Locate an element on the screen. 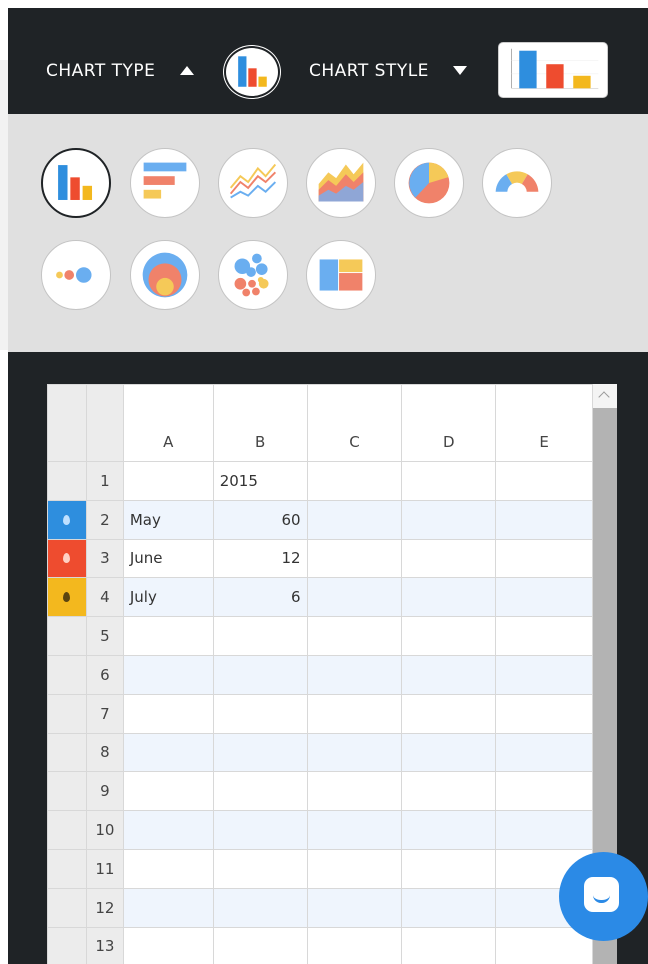 This screenshot has width=648, height=964. row-number: 1 is located at coordinates (104, 481).